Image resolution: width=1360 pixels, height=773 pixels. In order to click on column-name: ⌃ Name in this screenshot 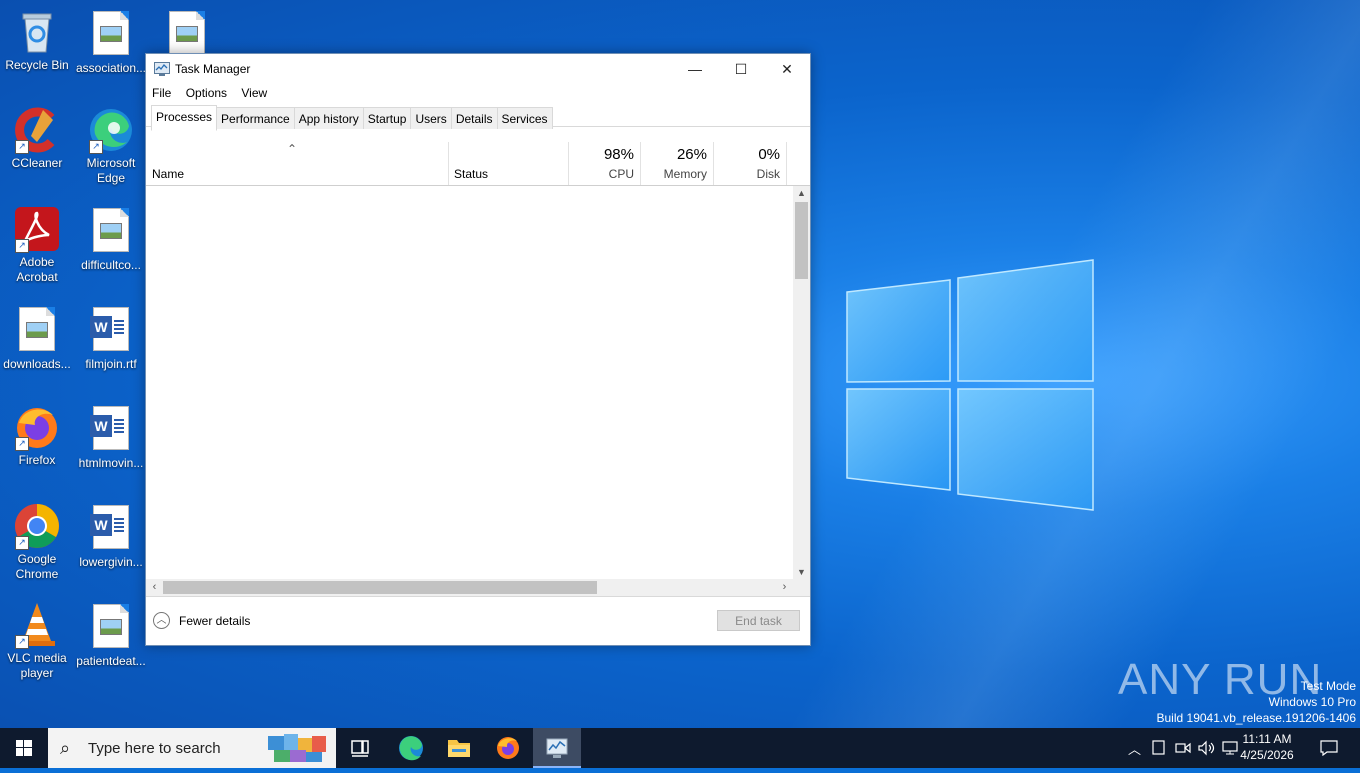, I will do `click(297, 163)`.